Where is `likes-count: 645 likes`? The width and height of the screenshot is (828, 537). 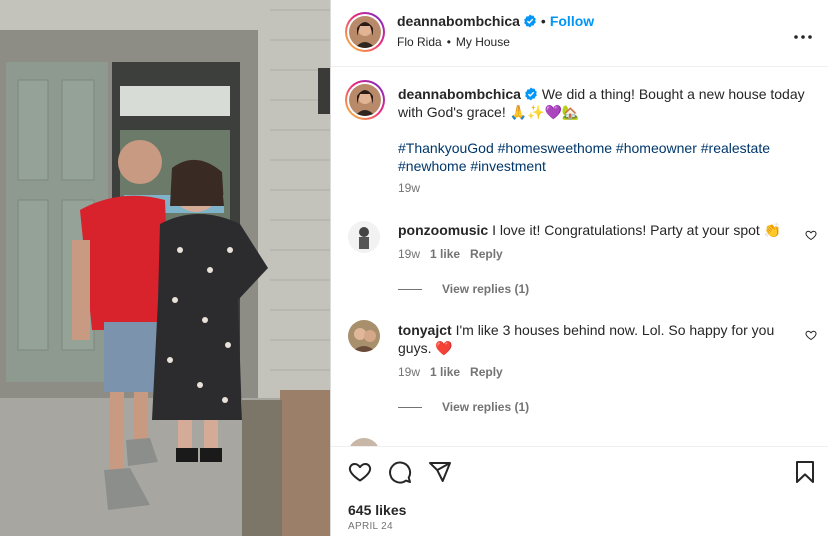
likes-count: 645 likes is located at coordinates (377, 510).